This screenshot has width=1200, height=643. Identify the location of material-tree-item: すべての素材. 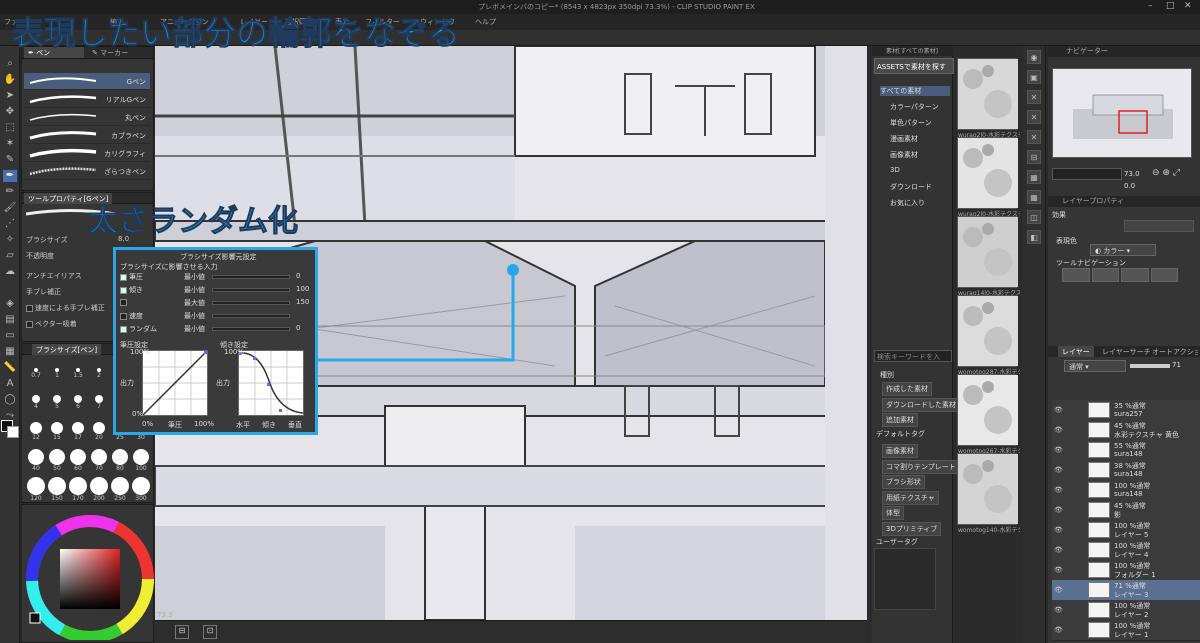
(915, 91).